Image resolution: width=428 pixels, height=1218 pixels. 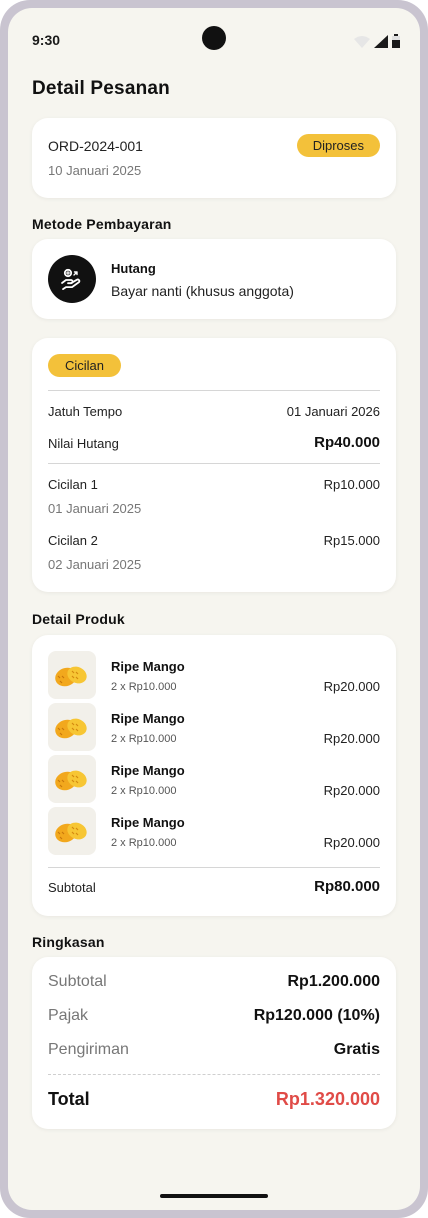 What do you see at coordinates (68, 942) in the screenshot?
I see `summary-section-title: Ringkasan` at bounding box center [68, 942].